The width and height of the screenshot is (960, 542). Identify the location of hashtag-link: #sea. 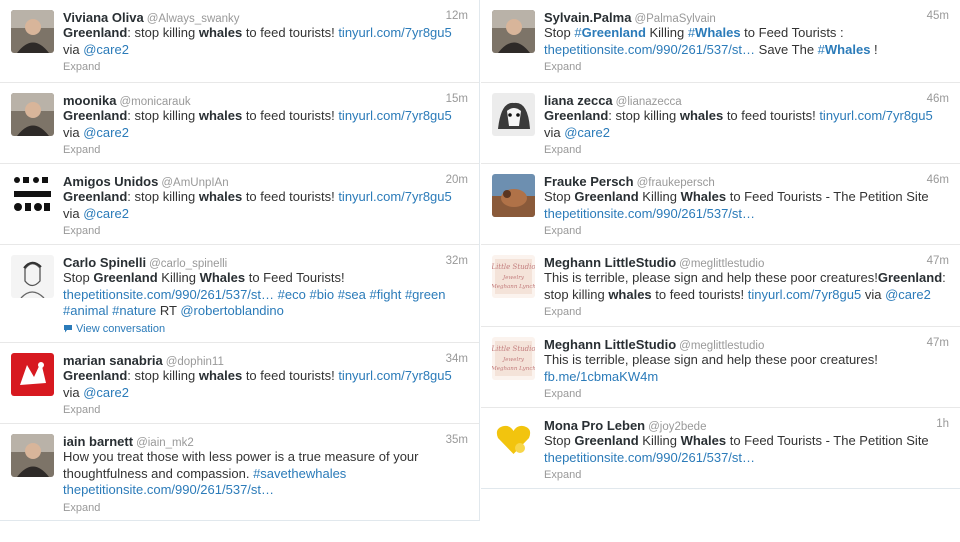
(352, 294).